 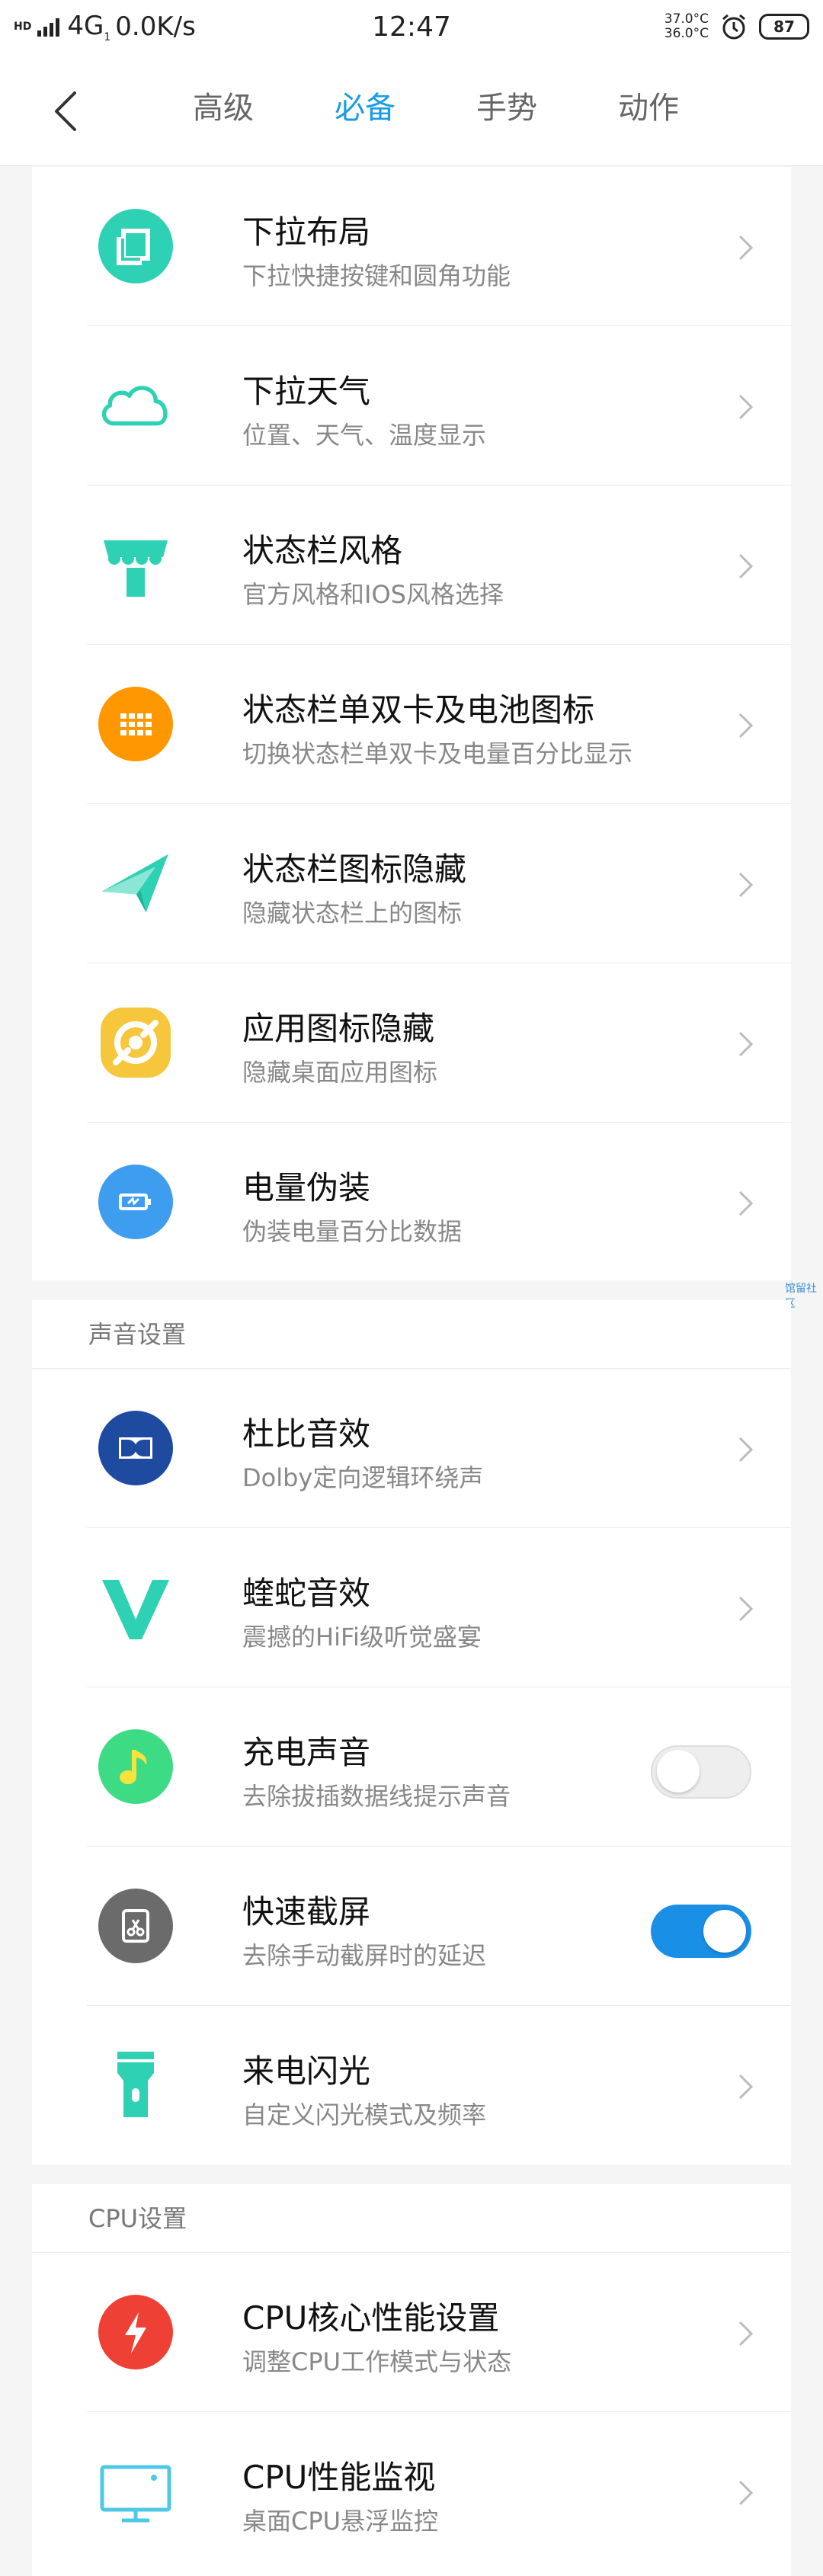 I want to click on item-subtitle: 切换状态栏单双卡及电量百分比显示, so click(x=438, y=753).